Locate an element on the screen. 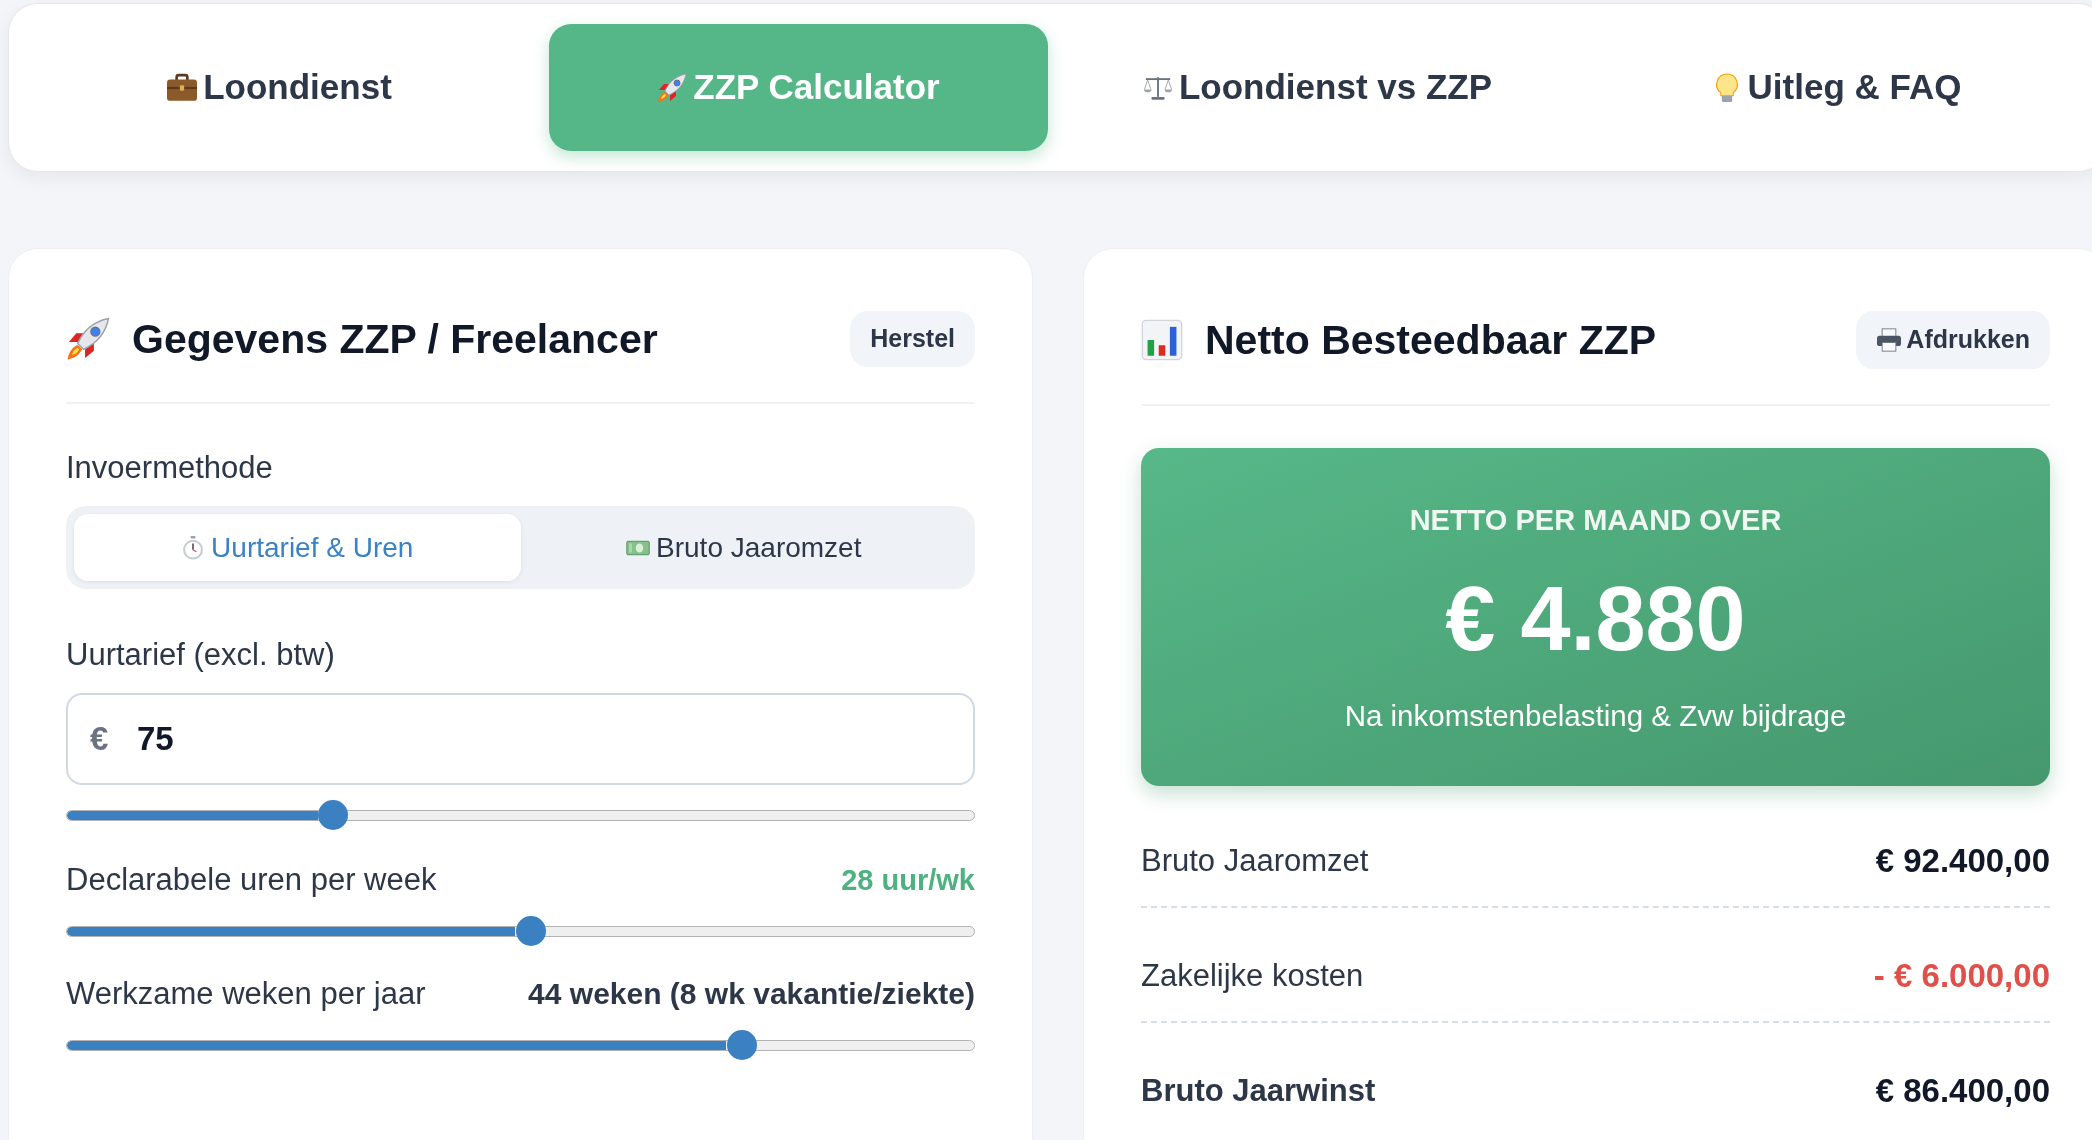  breakdown-label: Bruto Jaarwinst is located at coordinates (1258, 1091).